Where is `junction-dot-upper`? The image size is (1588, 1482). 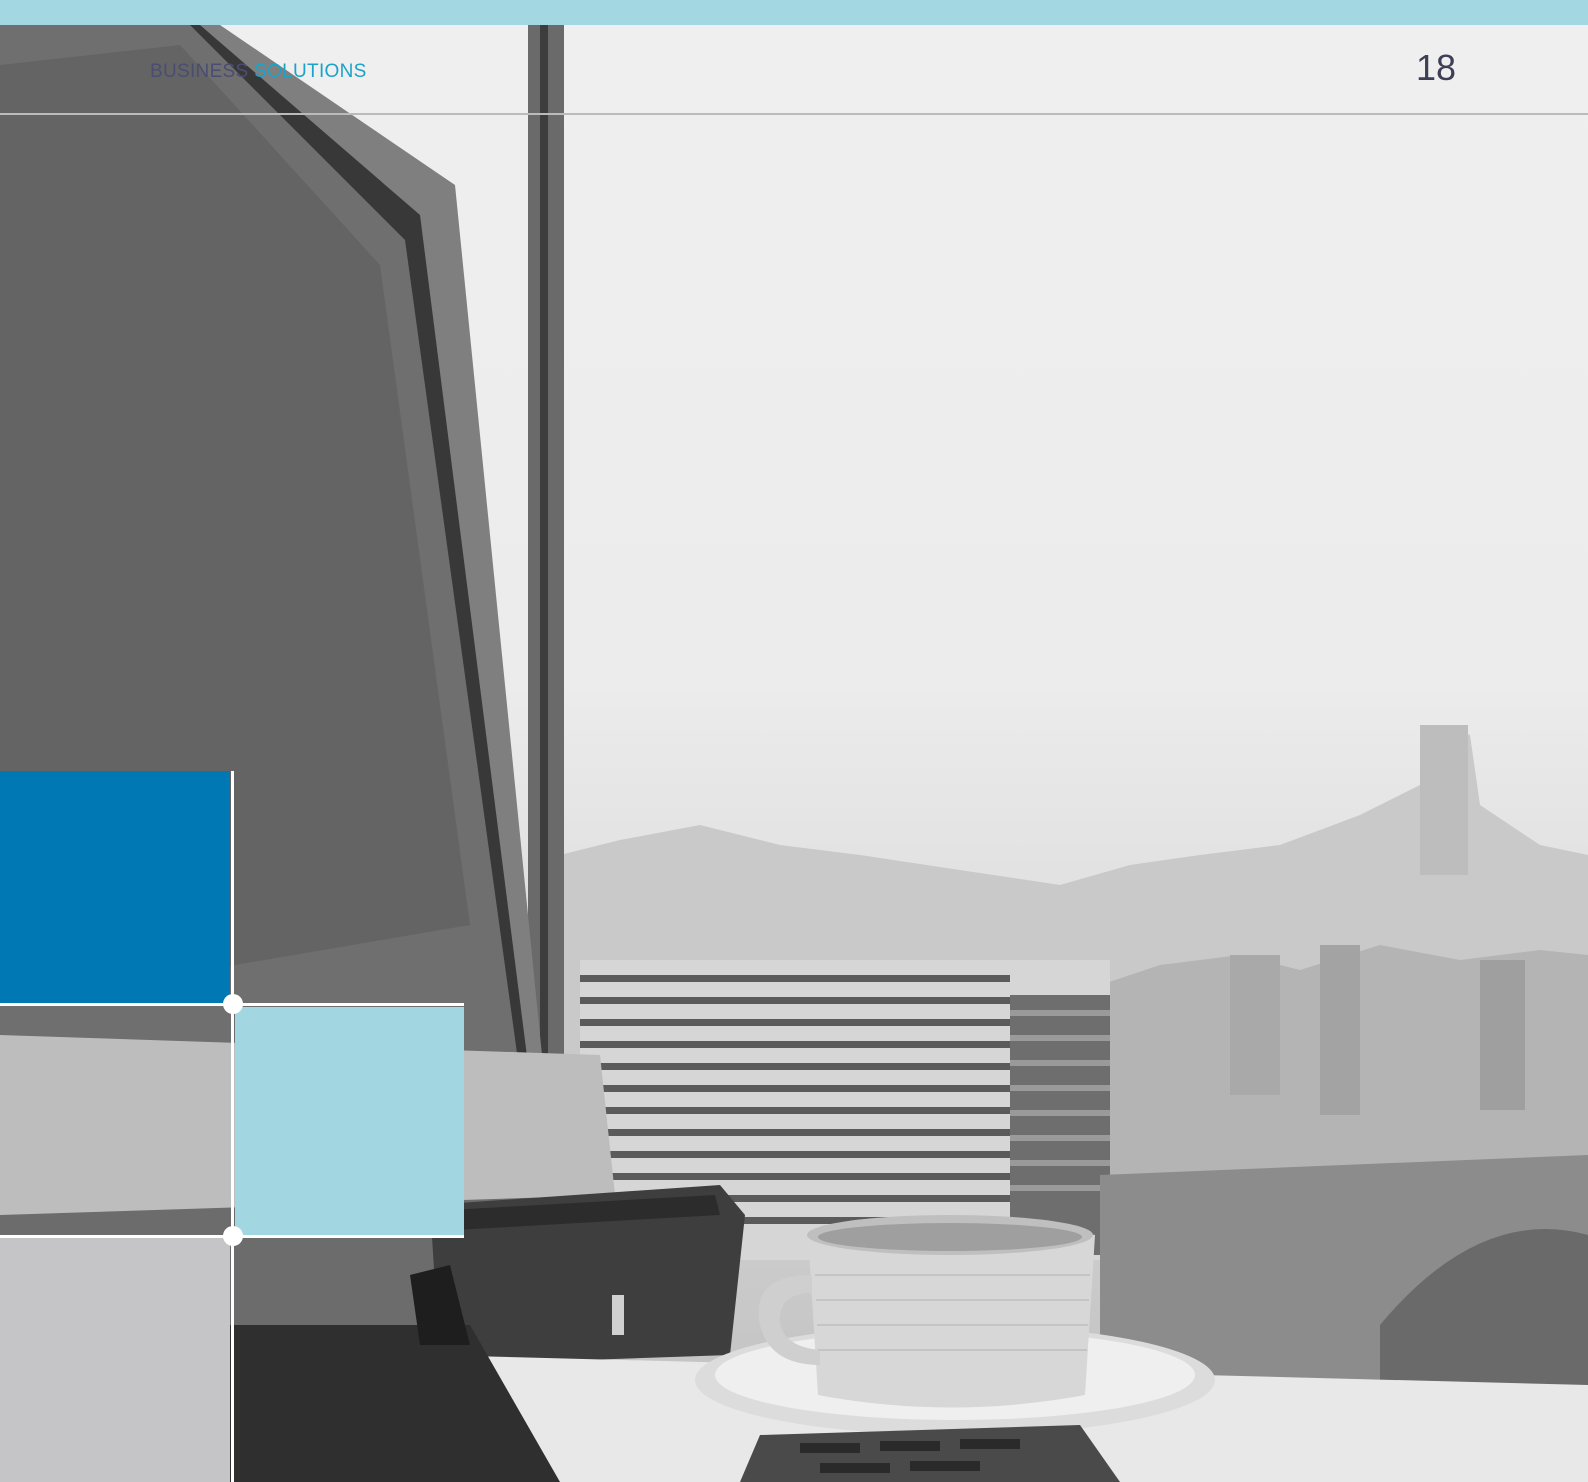 junction-dot-upper is located at coordinates (233, 1004).